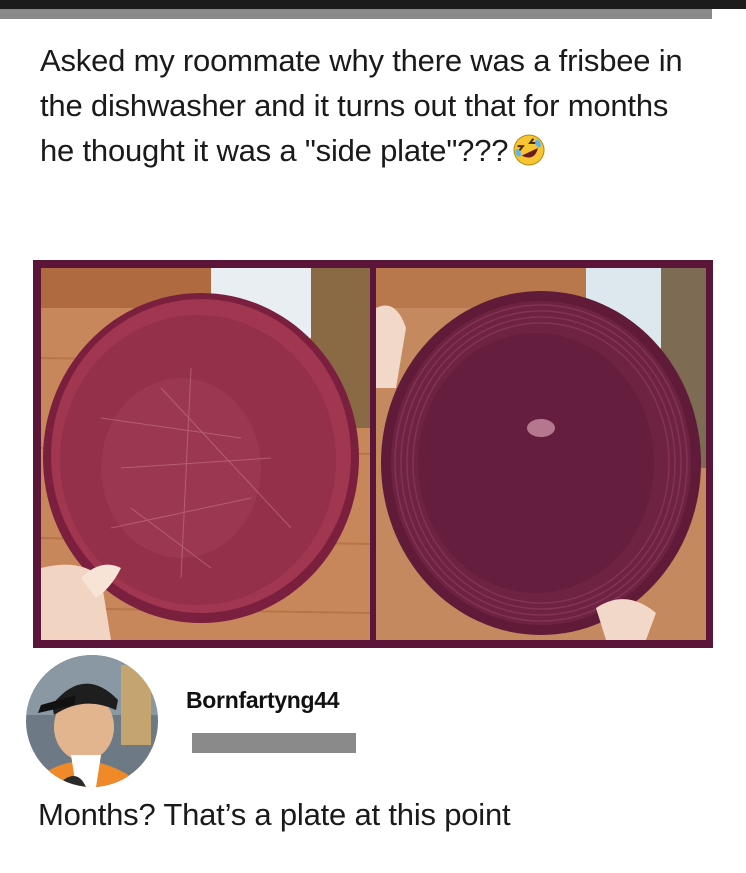  What do you see at coordinates (356, 14) in the screenshot?
I see `top-grey-bar` at bounding box center [356, 14].